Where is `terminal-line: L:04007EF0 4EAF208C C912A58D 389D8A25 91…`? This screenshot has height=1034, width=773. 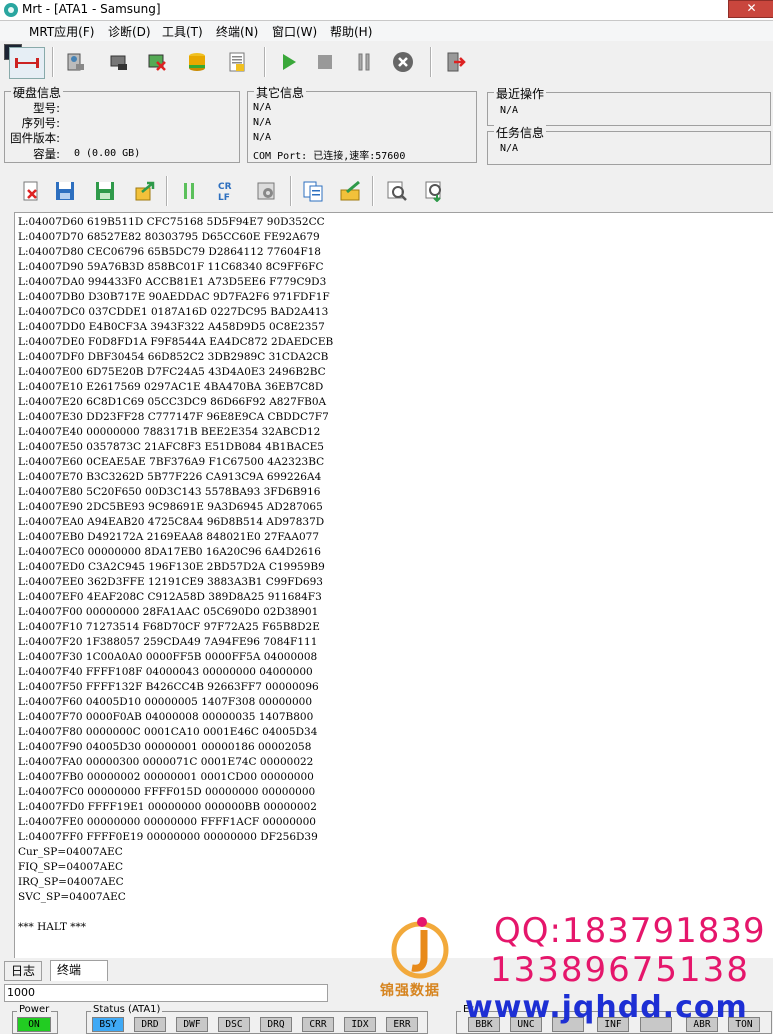
terminal-line: L:04007EF0 4EAF208C C912A58D 389D8A25 91… is located at coordinates (170, 597).